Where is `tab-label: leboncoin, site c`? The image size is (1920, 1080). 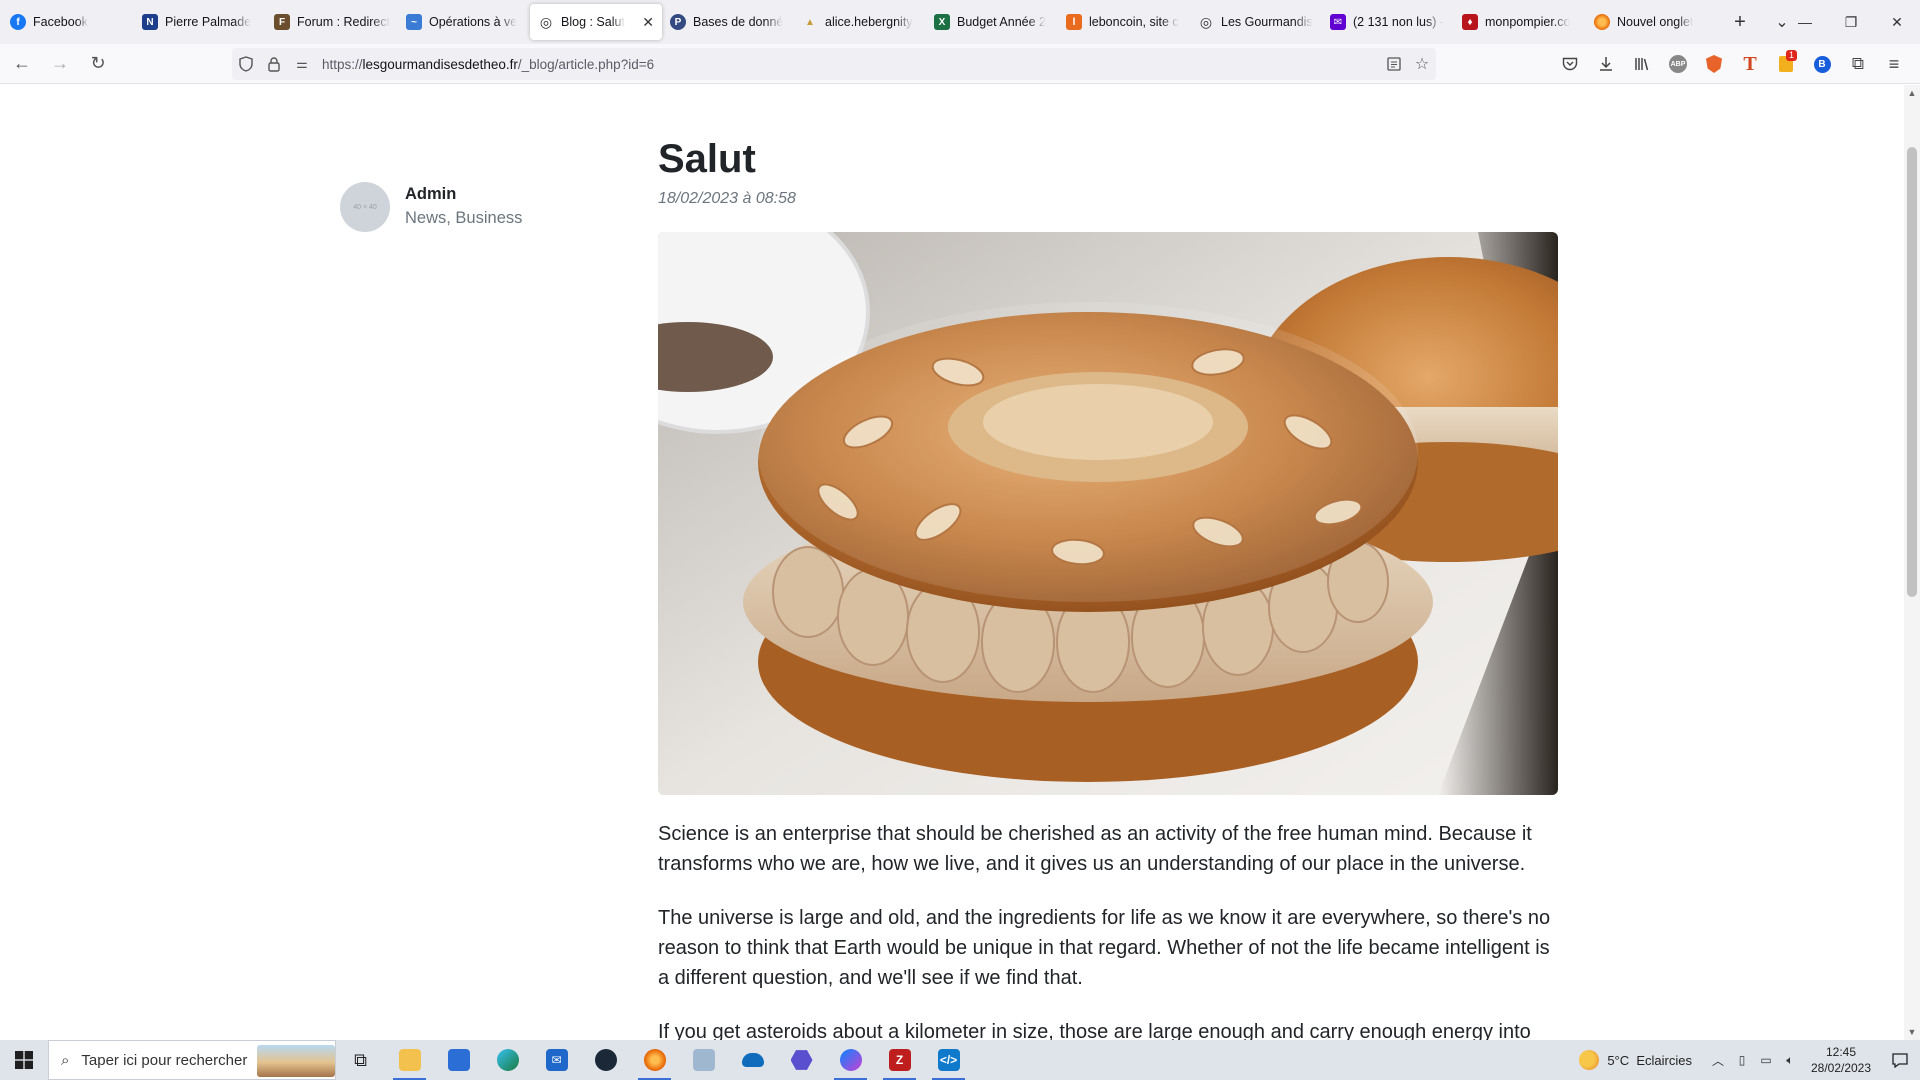
tab-label: leboncoin, site c is located at coordinates (1134, 22).